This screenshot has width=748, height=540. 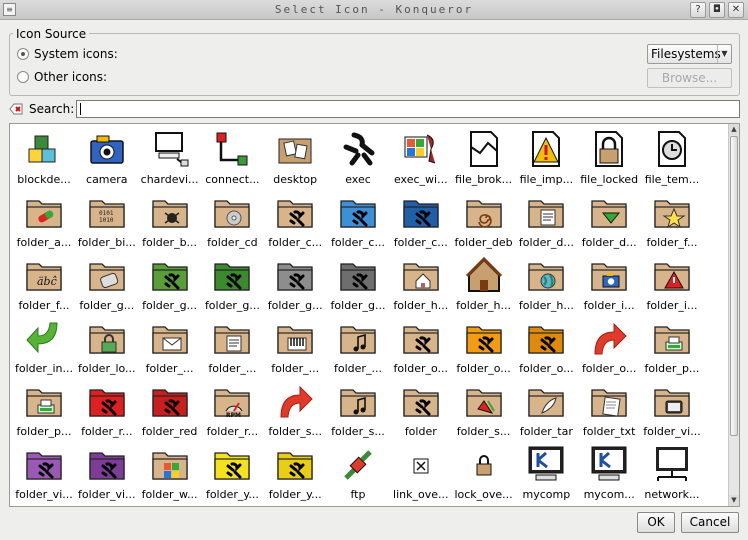 What do you see at coordinates (408, 109) in the screenshot?
I see `search-input` at bounding box center [408, 109].